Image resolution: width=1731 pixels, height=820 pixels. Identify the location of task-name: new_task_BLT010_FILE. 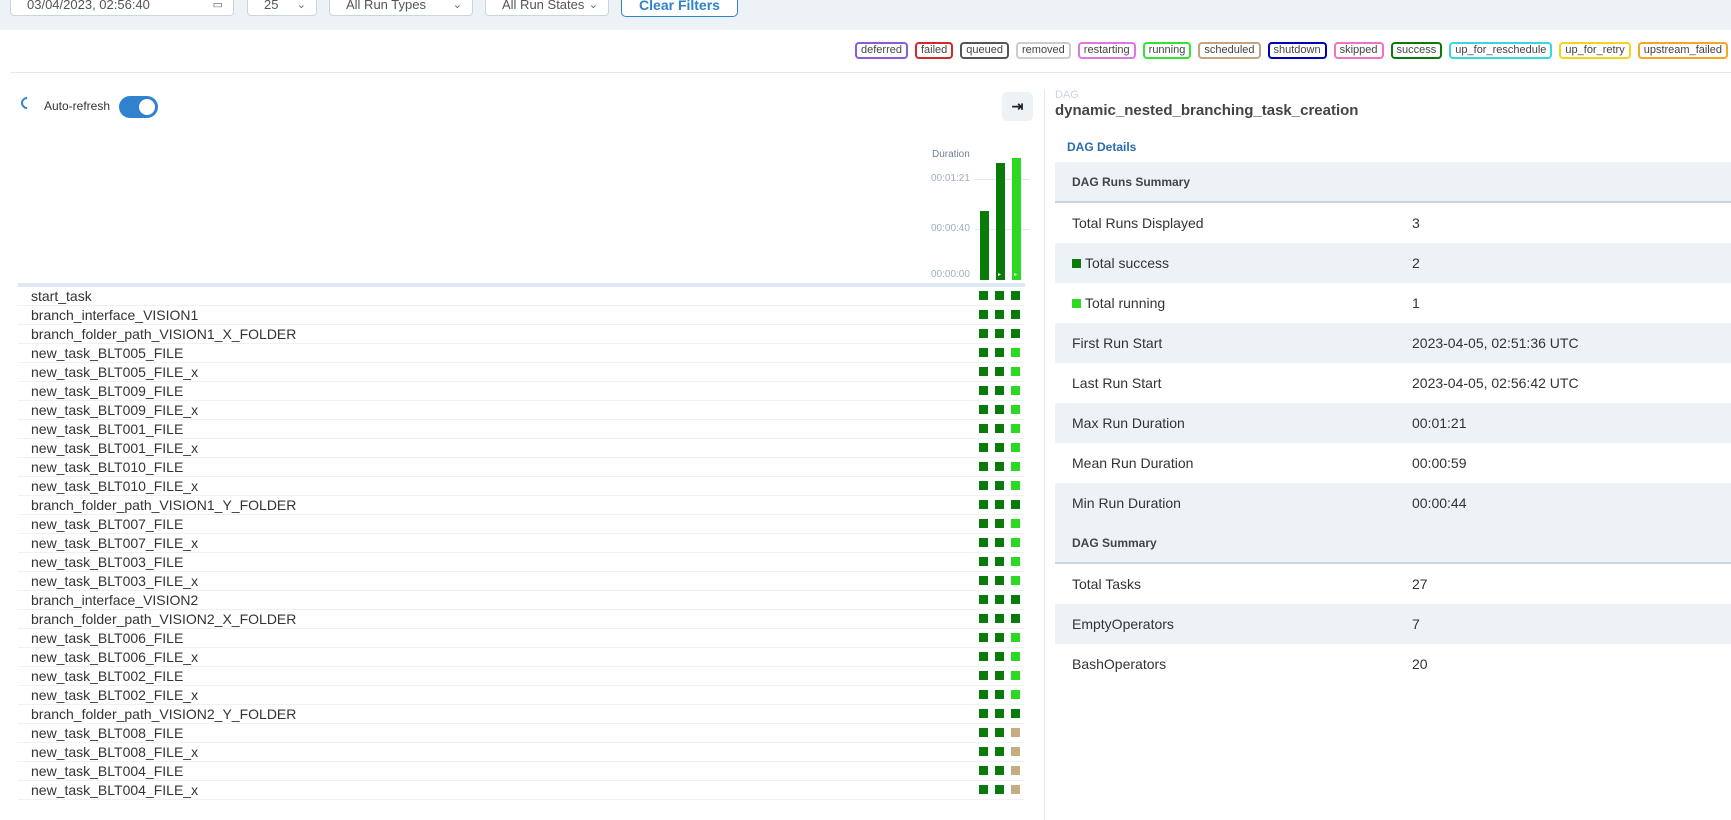
(107, 467).